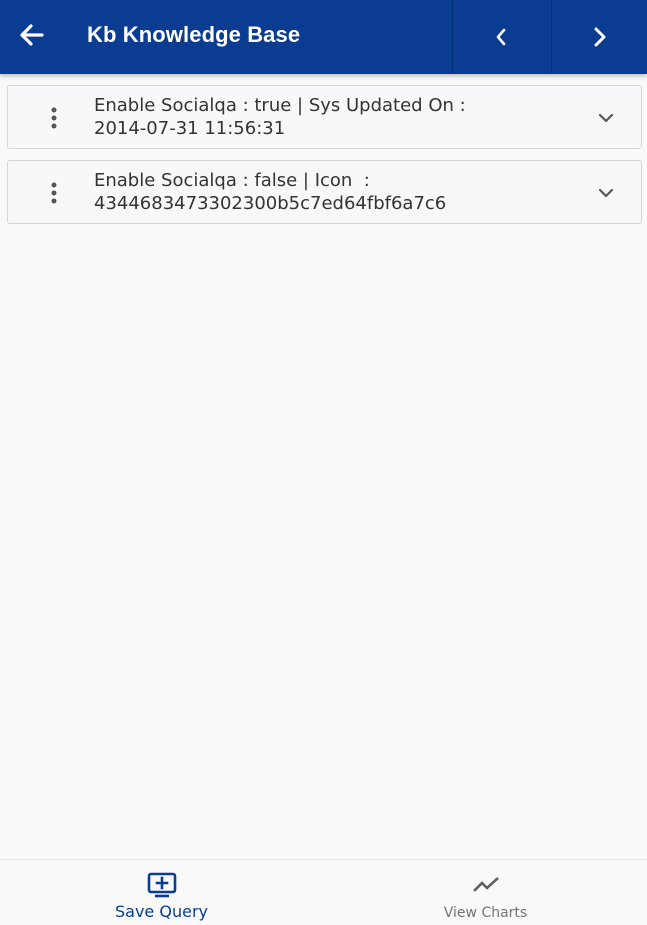 This screenshot has height=925, width=647. Describe the element at coordinates (485, 884) in the screenshot. I see `line-chart-icon` at that location.